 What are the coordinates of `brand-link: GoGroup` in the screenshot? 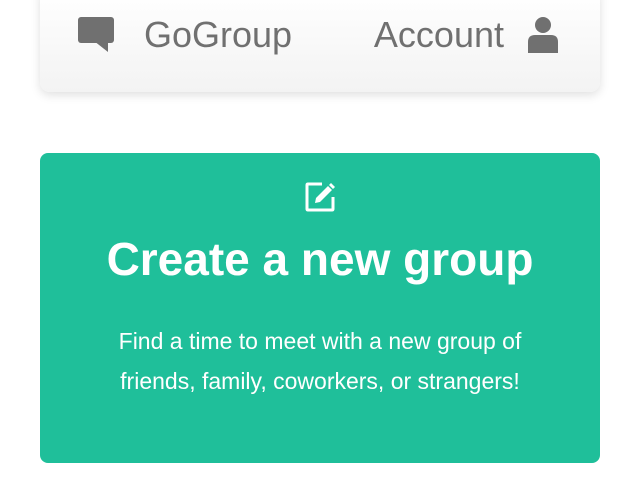 It's located at (185, 35).